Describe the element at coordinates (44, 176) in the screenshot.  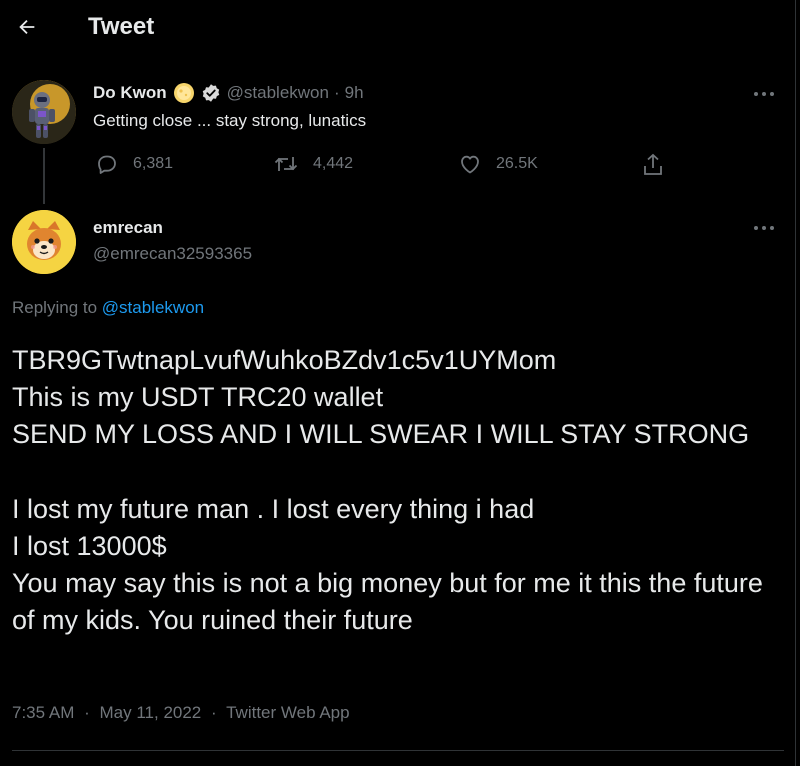
I see `thread-connector` at that location.